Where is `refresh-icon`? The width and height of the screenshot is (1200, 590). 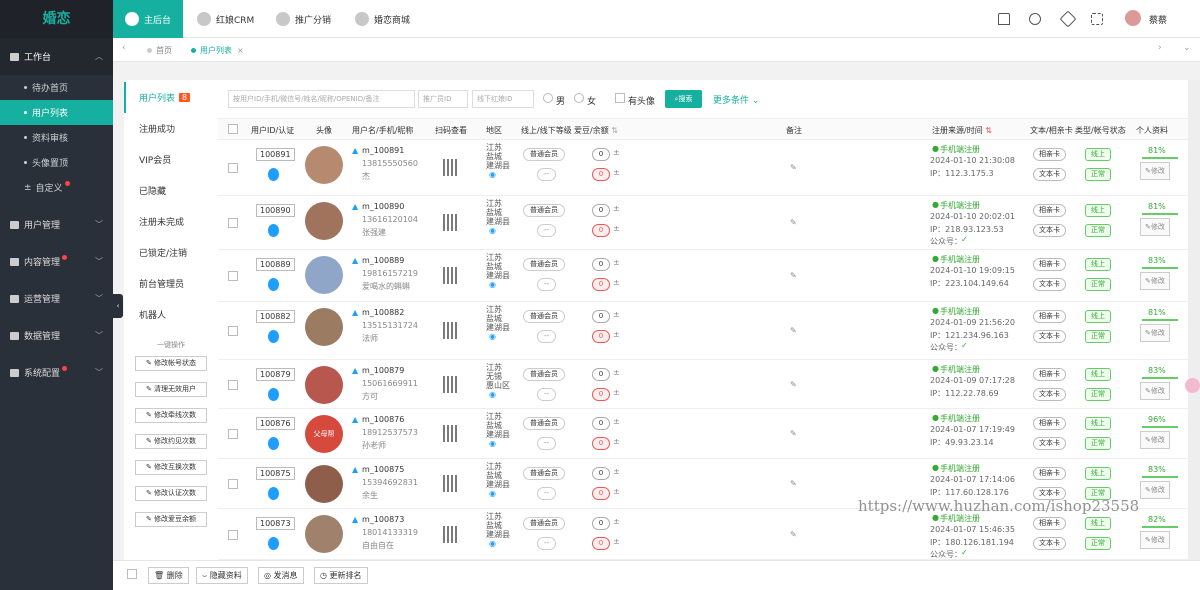 refresh-icon is located at coordinates (1035, 19).